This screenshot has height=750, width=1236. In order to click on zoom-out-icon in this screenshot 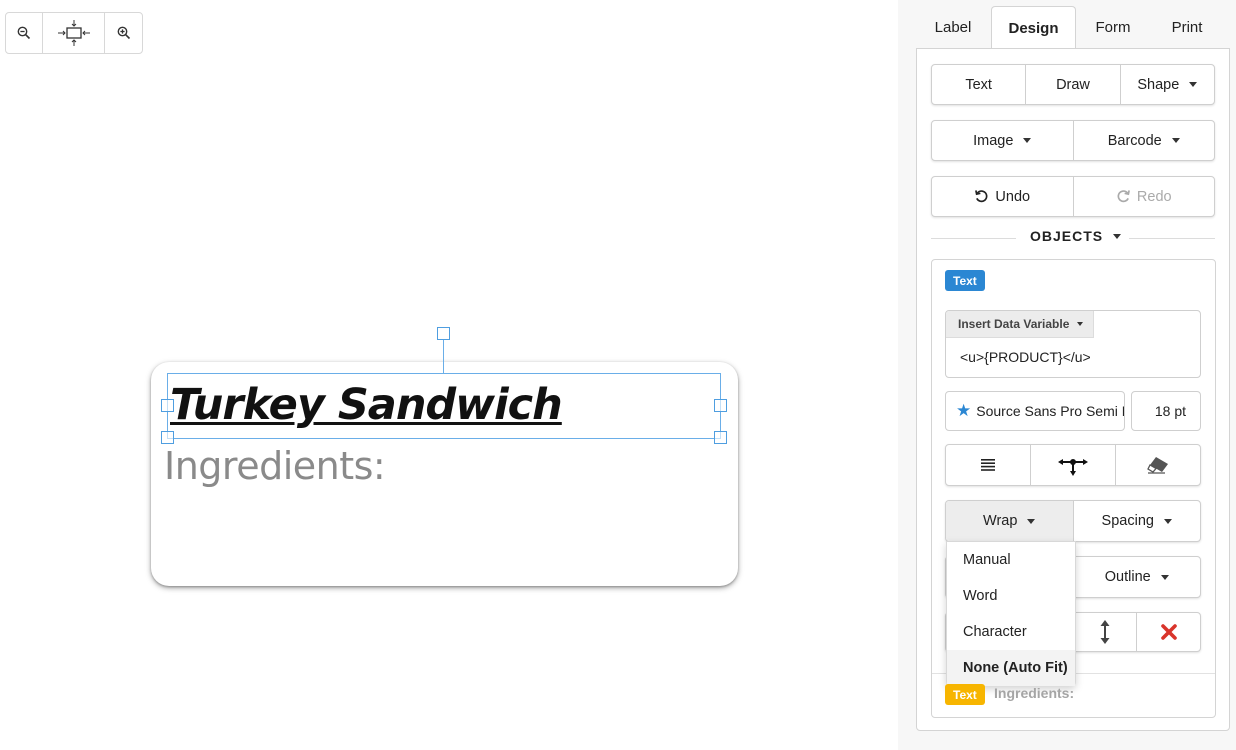, I will do `click(24, 33)`.